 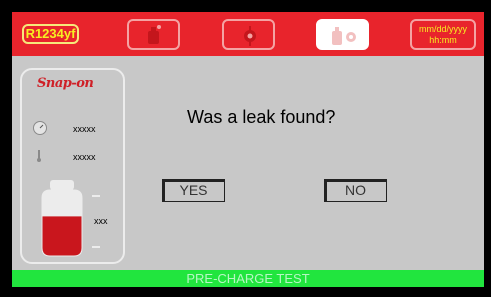 What do you see at coordinates (442, 29) in the screenshot?
I see `date-text: mm/dd/yyyy` at bounding box center [442, 29].